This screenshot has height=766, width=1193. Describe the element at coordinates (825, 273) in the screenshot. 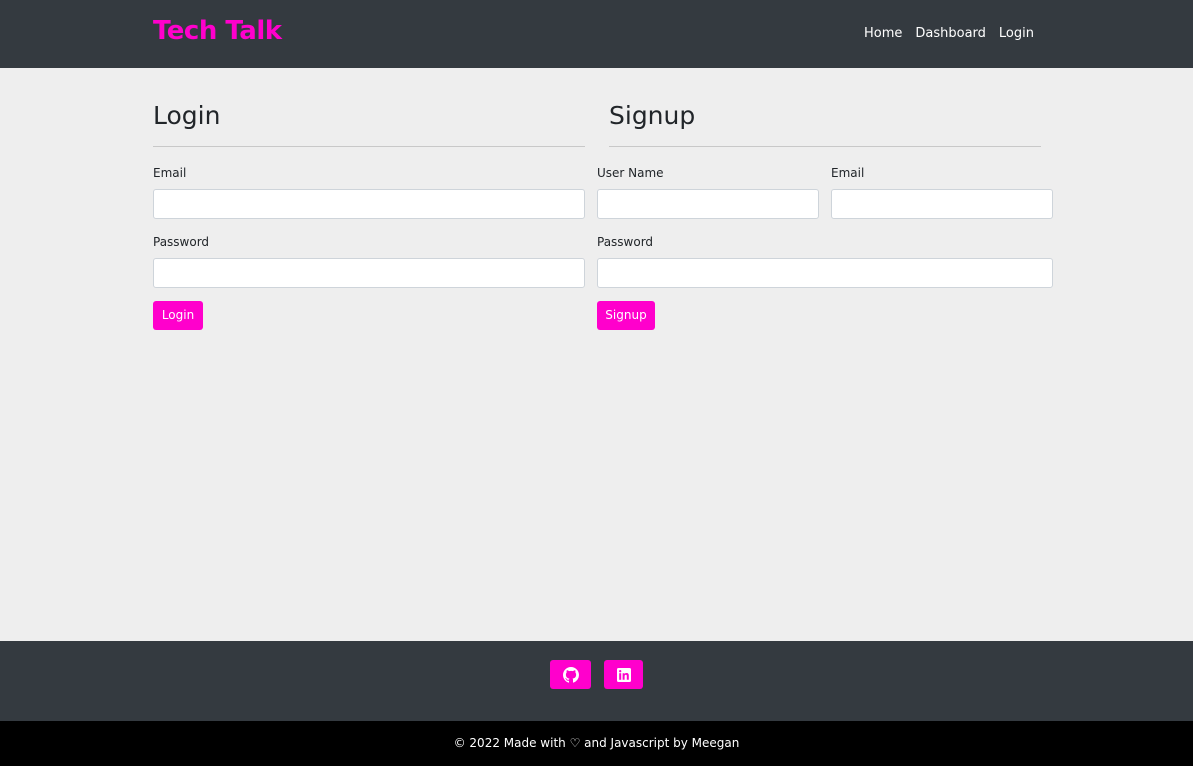

I see `signup-password-input` at that location.